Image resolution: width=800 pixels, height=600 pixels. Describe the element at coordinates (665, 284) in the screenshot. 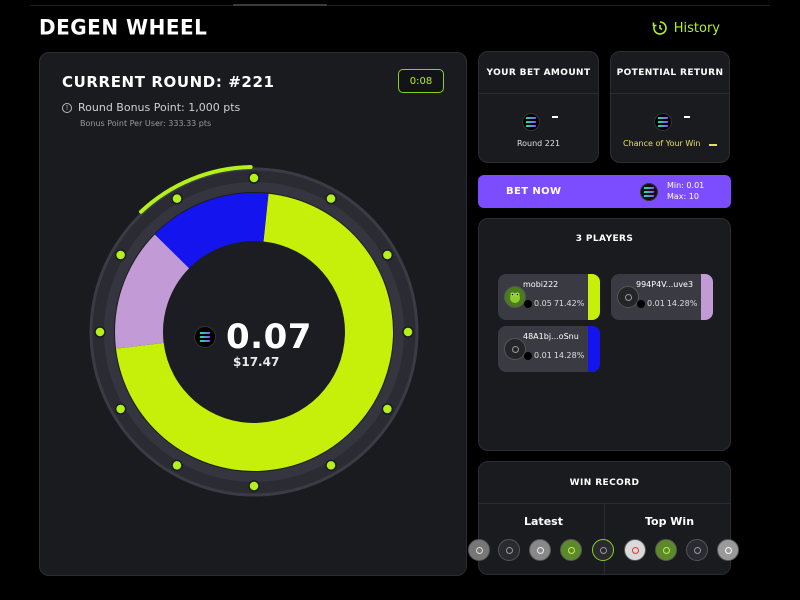

I see `player-name: 994P4V...uve3` at that location.